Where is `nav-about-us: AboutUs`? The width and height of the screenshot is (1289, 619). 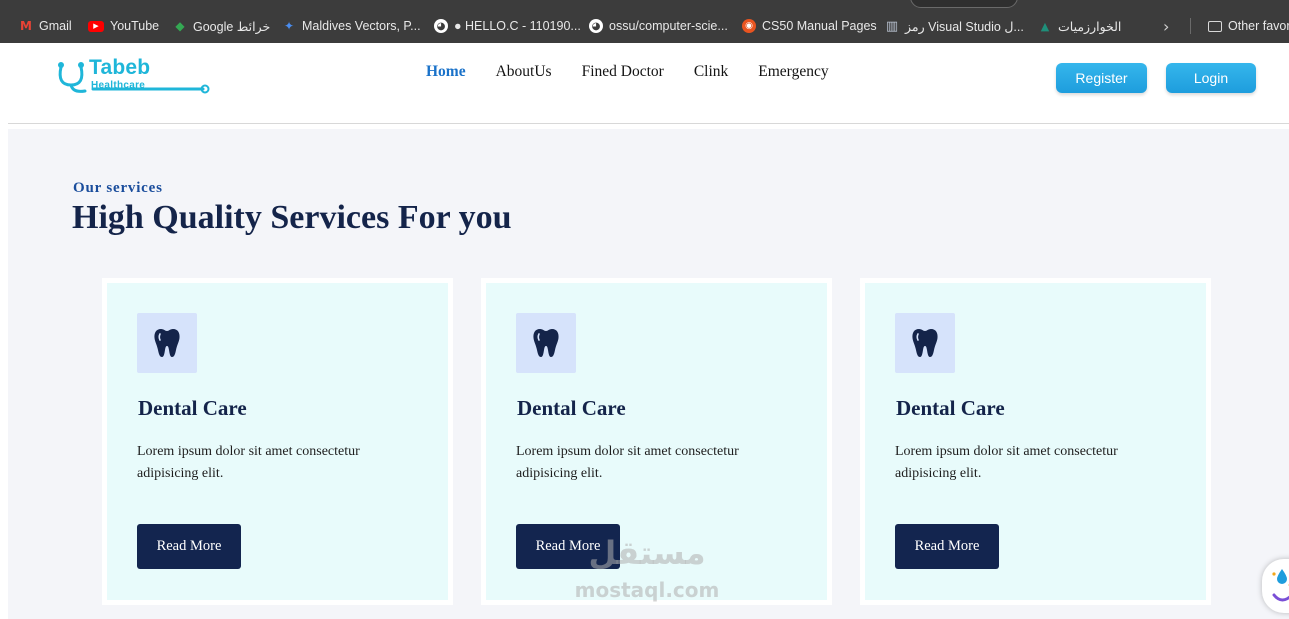
nav-about-us: AboutUs is located at coordinates (524, 72).